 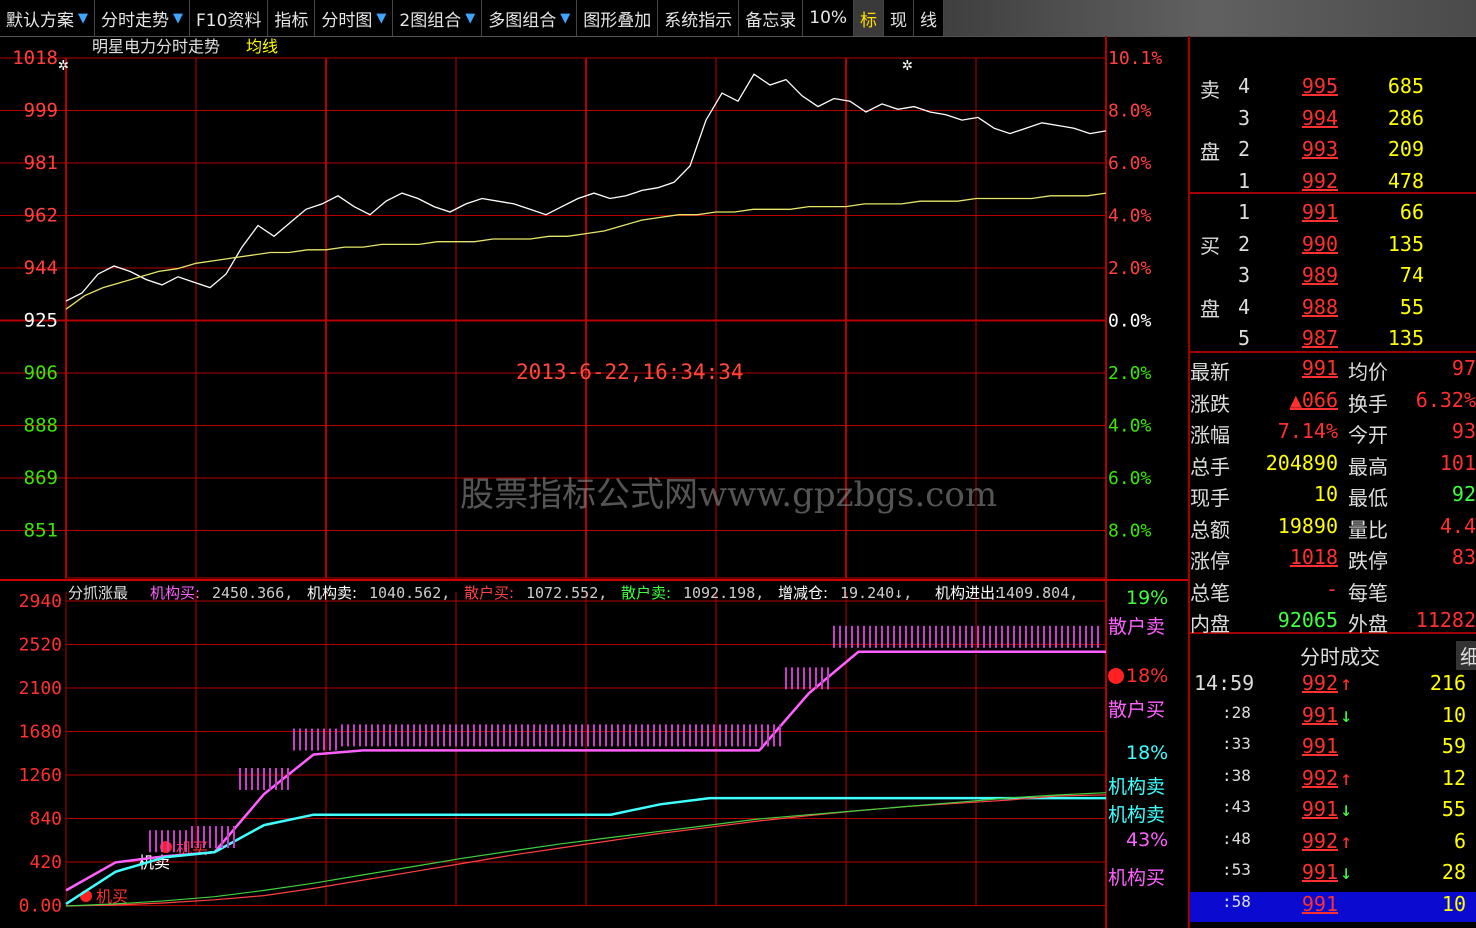 I want to click on toolbar-label: 分时走势, so click(x=135, y=20).